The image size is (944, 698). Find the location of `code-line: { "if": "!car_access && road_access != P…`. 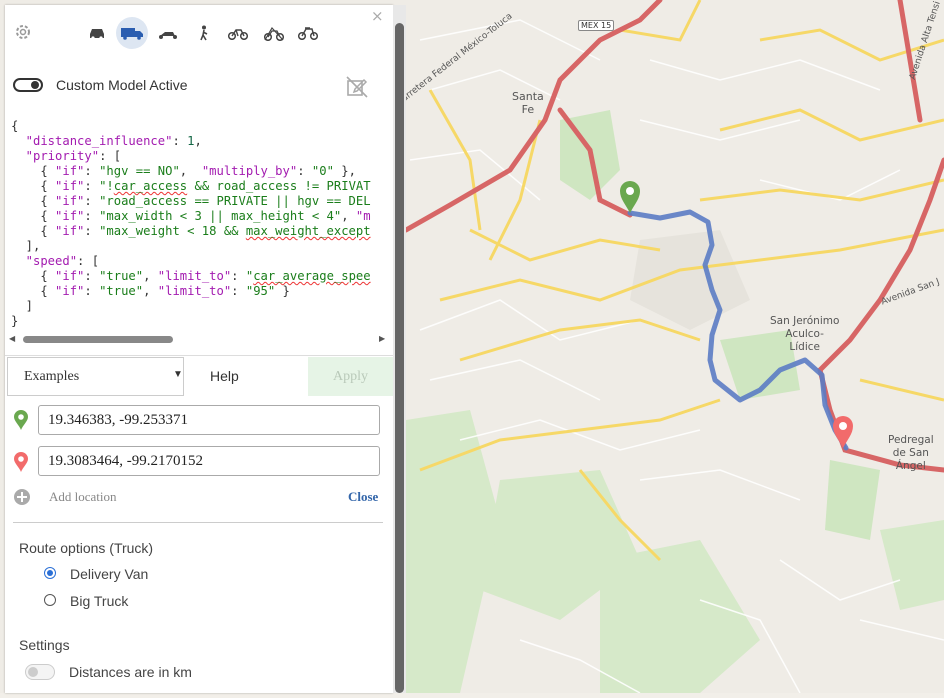

code-line: { "if": "!car_access && road_access != P… is located at coordinates (191, 186).